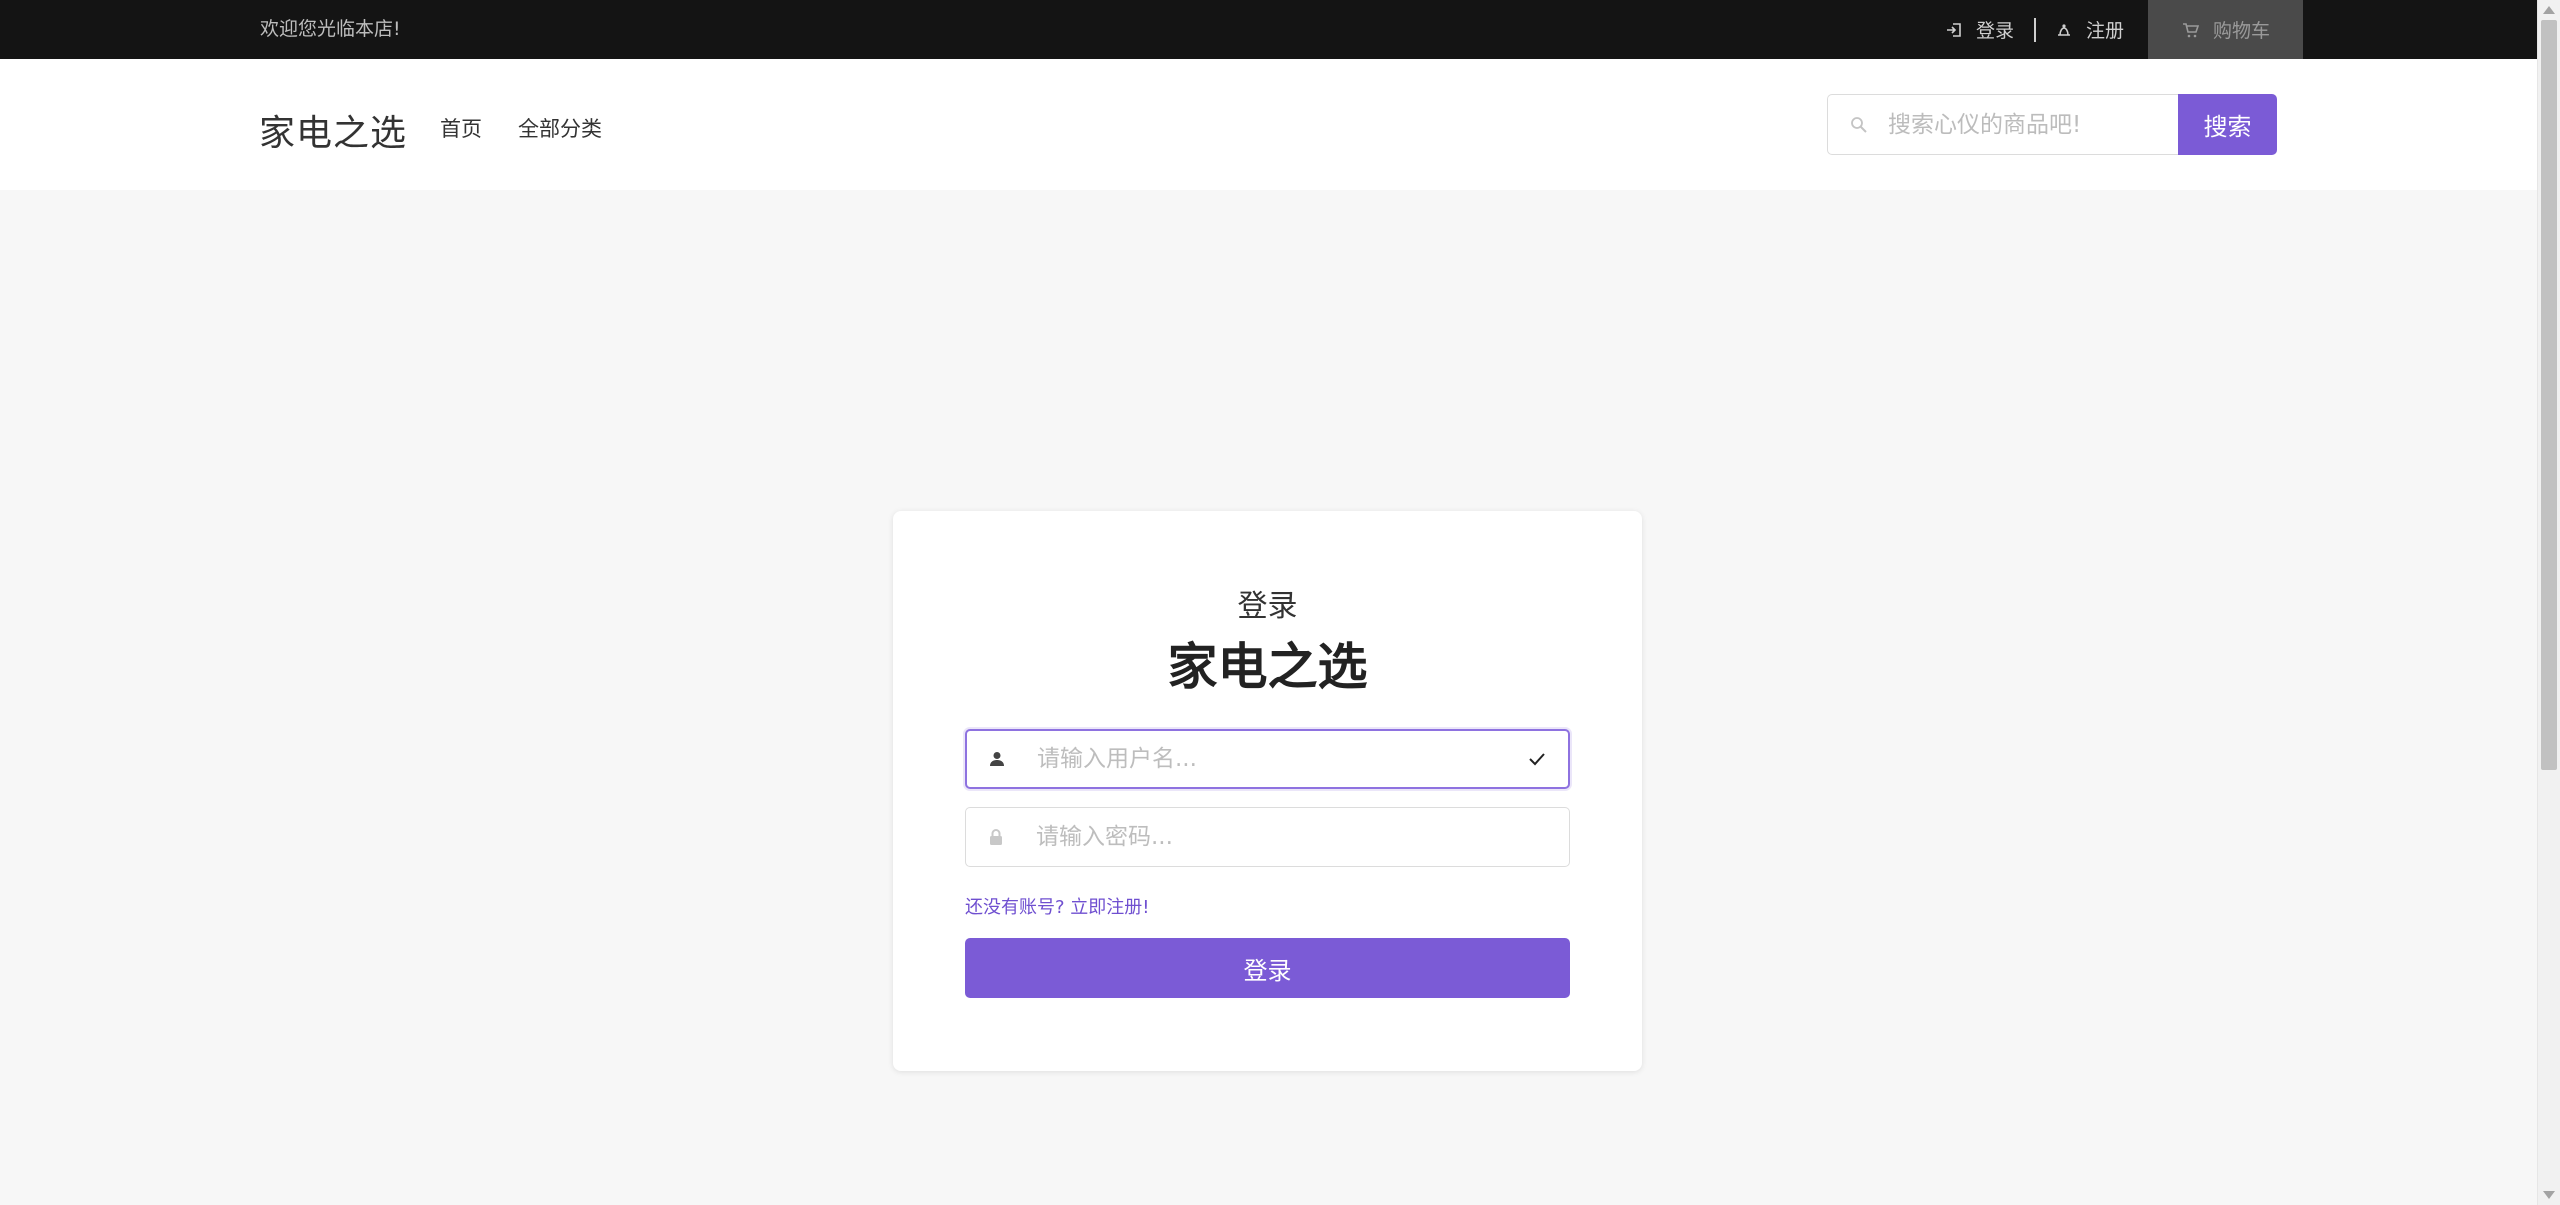 The height and width of the screenshot is (1205, 2560). I want to click on top-bar-actions: 登录 注册 购物车, so click(2123, 29).